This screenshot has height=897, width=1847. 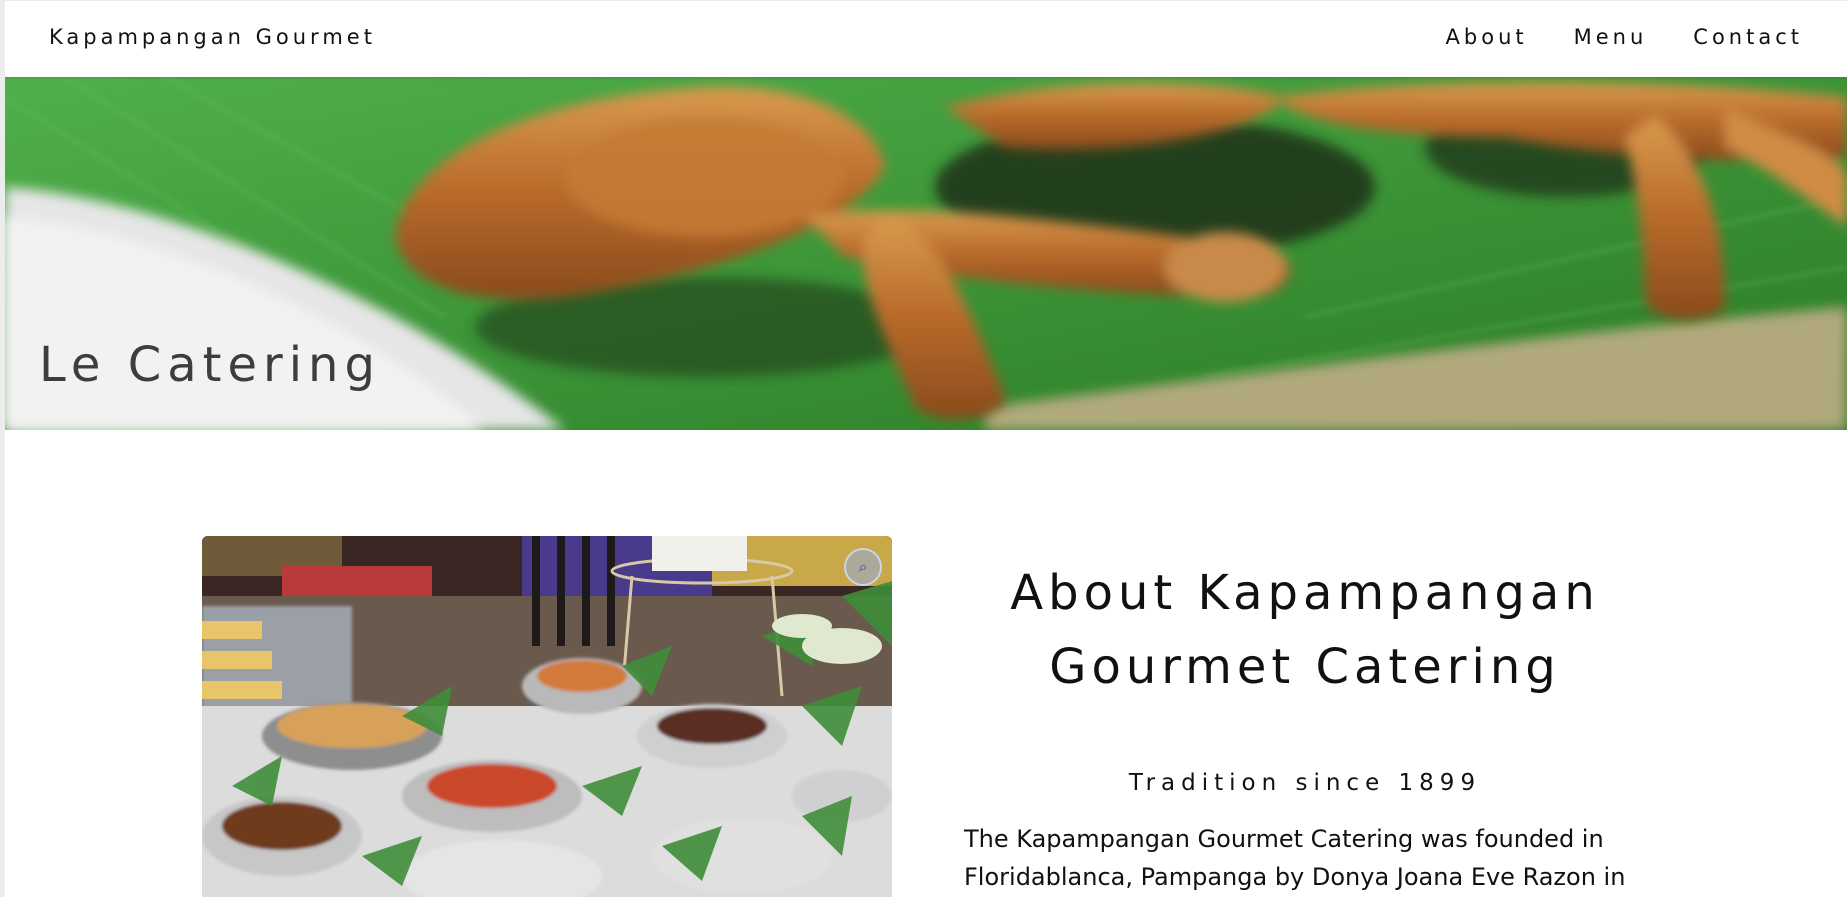 I want to click on nav-menu-link: Menu, so click(x=1611, y=37).